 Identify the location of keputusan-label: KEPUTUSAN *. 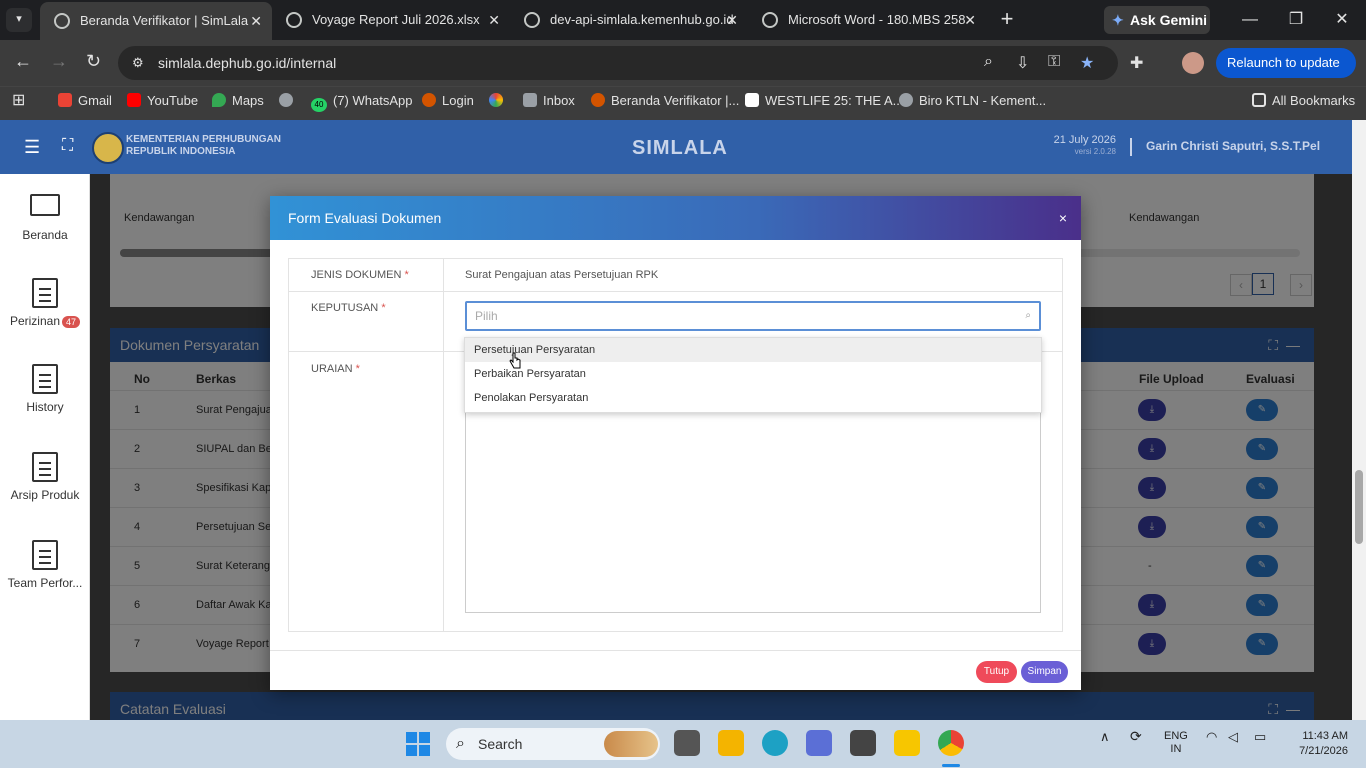
(348, 308).